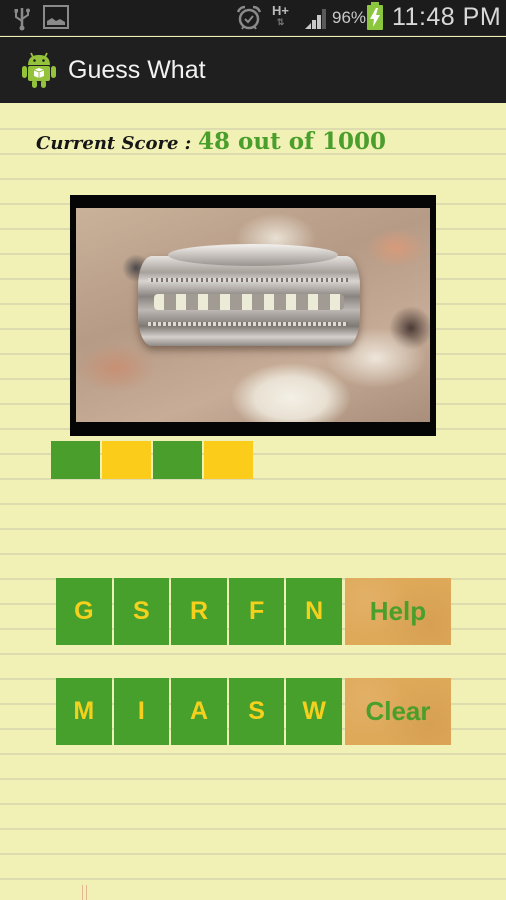 This screenshot has width=506, height=900. Describe the element at coordinates (280, 10) in the screenshot. I see `network-type: H+` at that location.